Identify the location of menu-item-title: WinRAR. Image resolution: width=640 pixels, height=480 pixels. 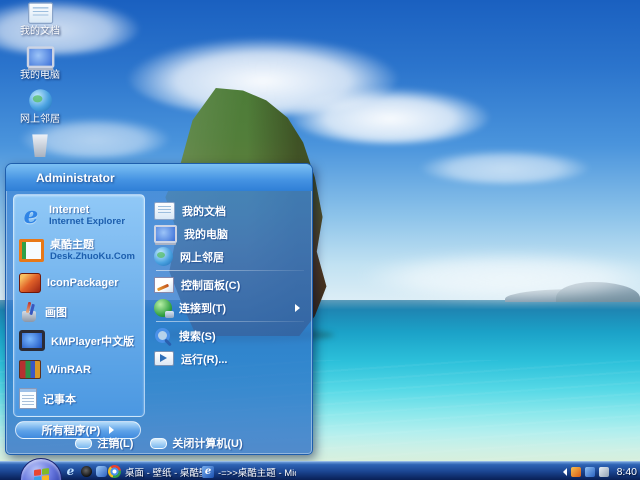
(69, 369).